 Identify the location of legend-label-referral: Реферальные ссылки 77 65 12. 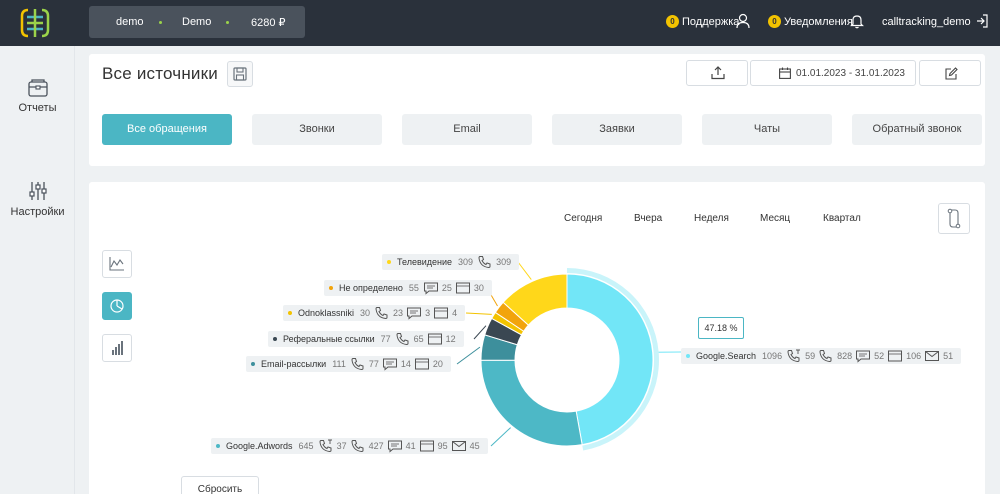
(366, 339).